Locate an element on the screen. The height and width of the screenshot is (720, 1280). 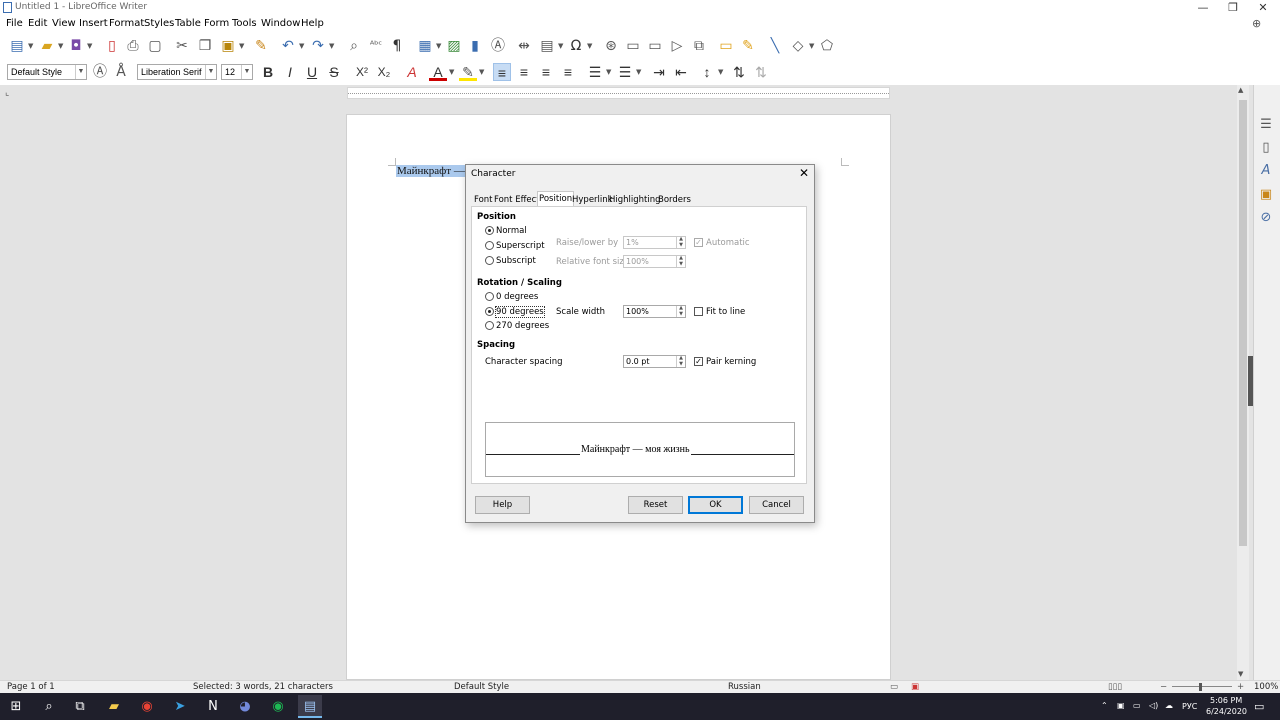
rotation-270-radio is located at coordinates (489, 325).